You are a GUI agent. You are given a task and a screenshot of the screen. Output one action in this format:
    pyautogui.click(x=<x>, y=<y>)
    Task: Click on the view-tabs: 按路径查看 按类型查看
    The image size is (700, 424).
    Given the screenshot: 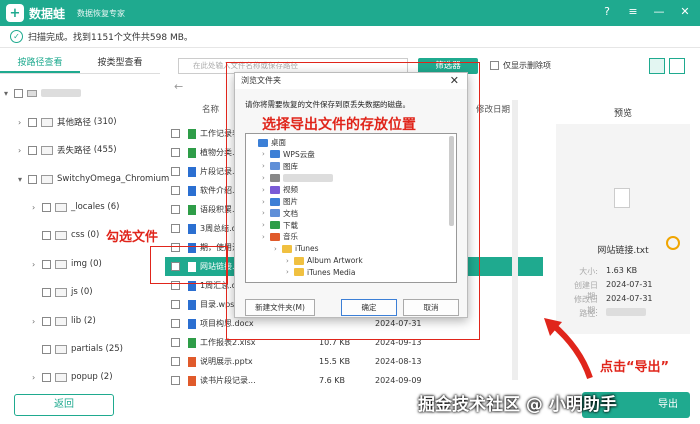 What is the action you would take?
    pyautogui.click(x=80, y=63)
    